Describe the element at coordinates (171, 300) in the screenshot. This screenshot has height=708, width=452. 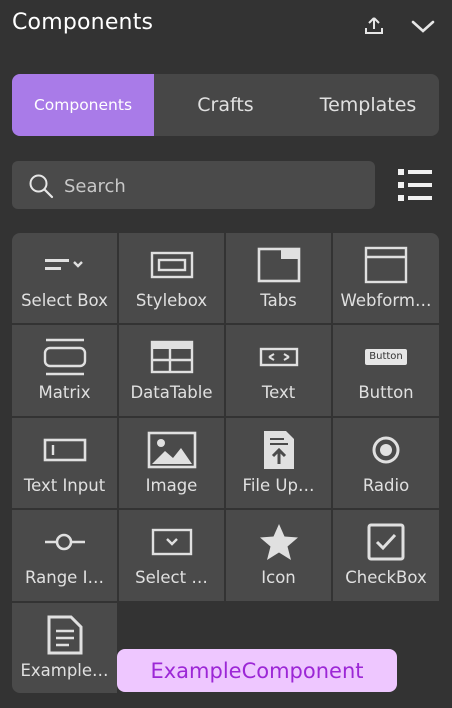
I see `component-label: Stylebox` at that location.